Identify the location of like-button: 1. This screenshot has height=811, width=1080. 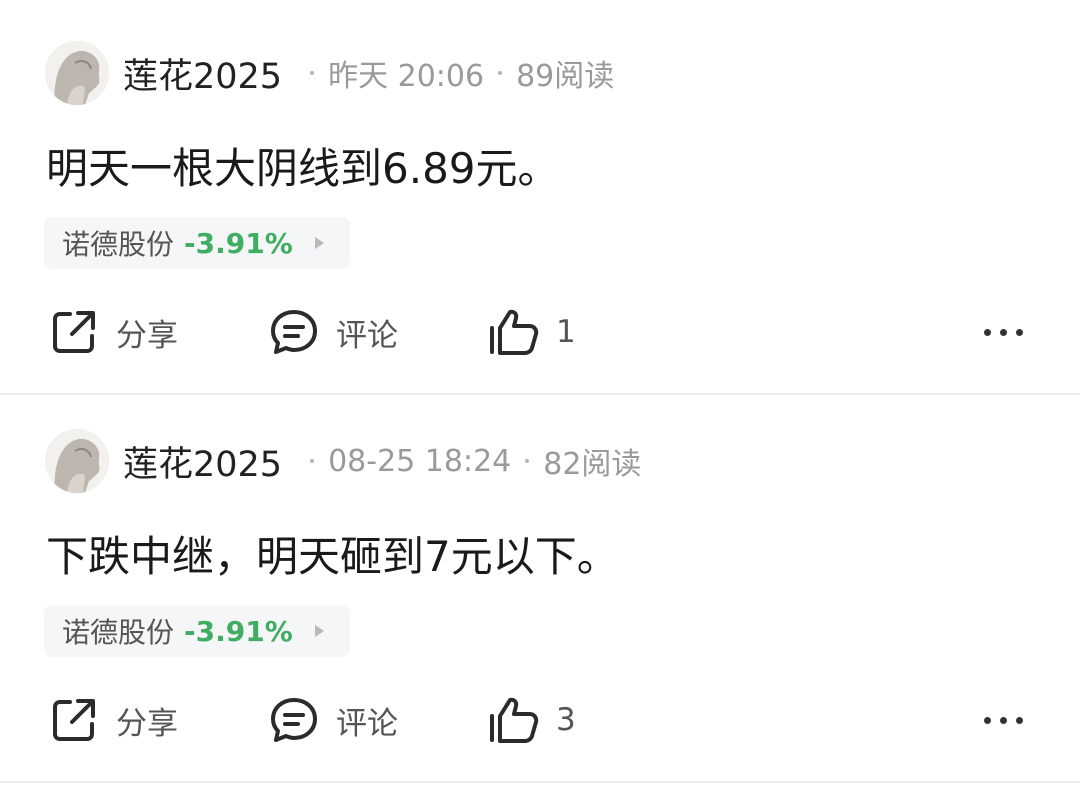
(531, 332).